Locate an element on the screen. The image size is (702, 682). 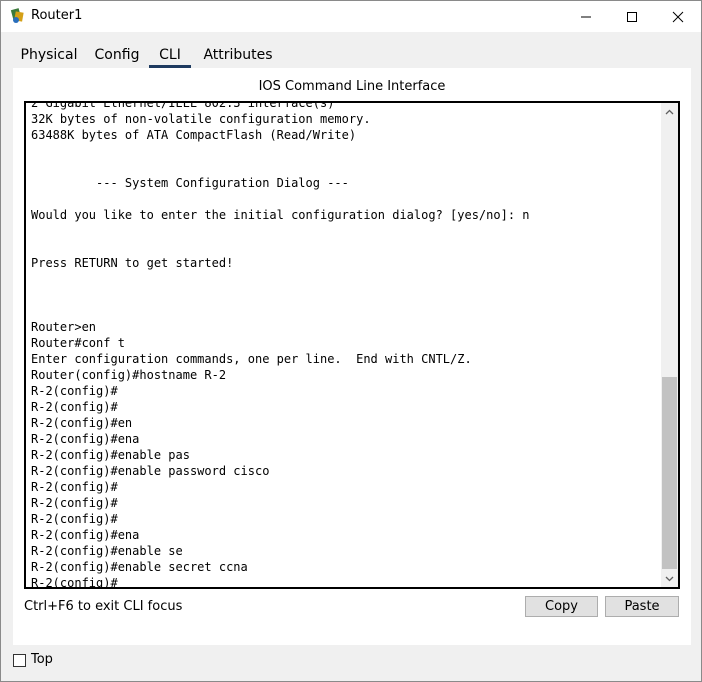
minimize-icon is located at coordinates (586, 16).